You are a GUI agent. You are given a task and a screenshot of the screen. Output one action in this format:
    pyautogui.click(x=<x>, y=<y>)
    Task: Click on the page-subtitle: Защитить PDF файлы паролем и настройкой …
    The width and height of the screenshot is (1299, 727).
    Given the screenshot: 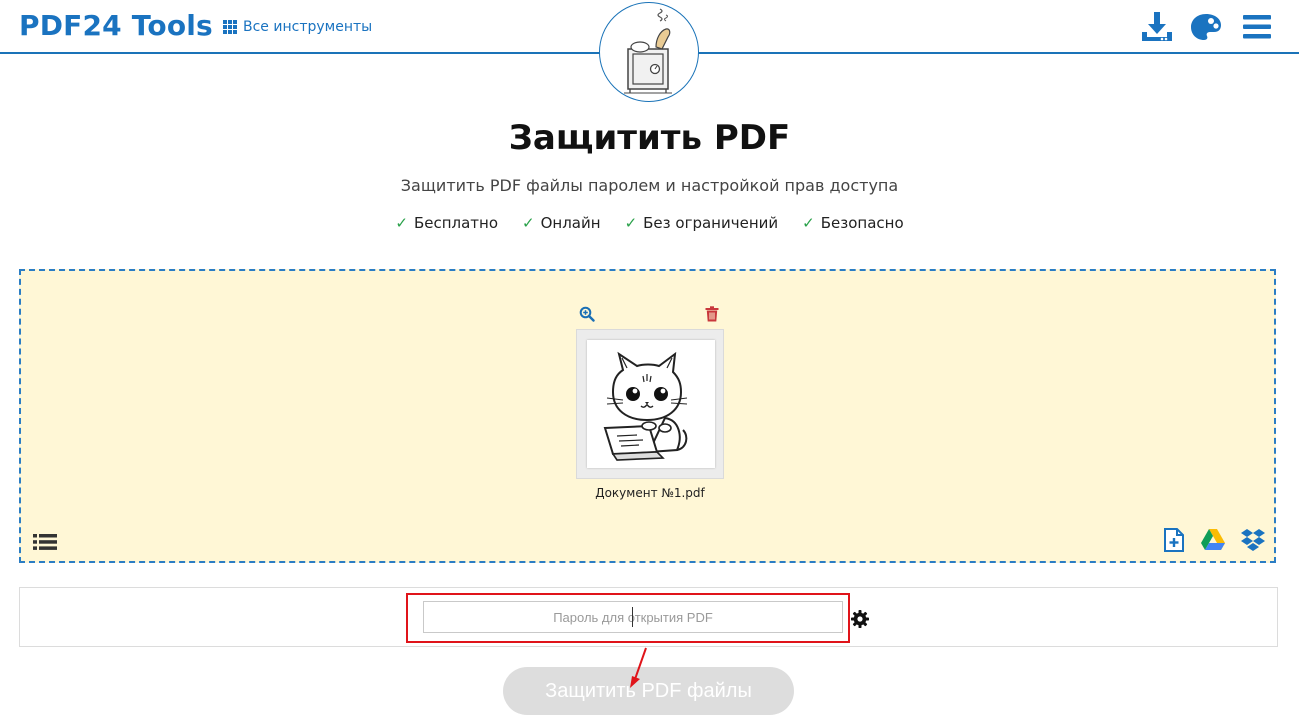 What is the action you would take?
    pyautogui.click(x=649, y=185)
    